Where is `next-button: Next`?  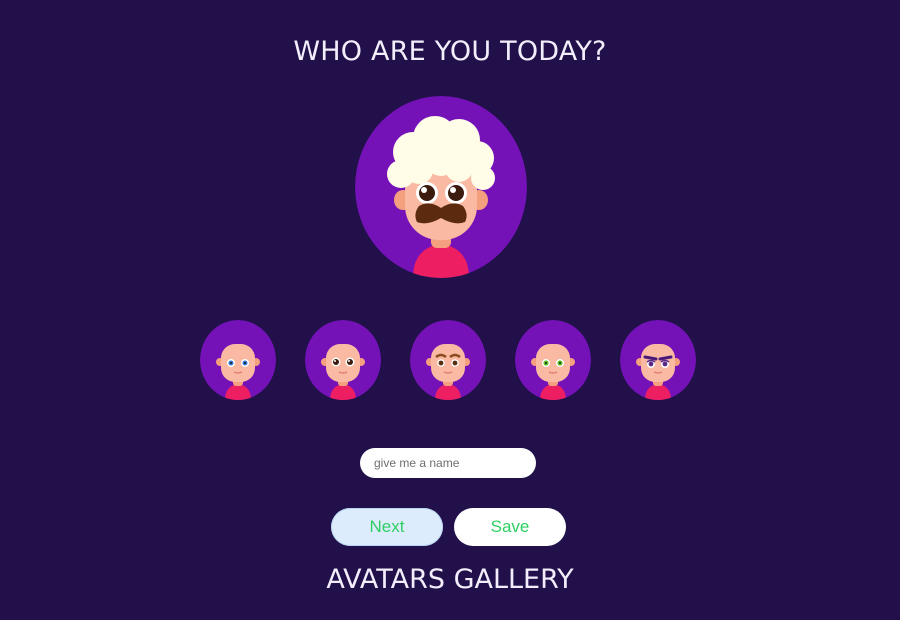 next-button: Next is located at coordinates (387, 527).